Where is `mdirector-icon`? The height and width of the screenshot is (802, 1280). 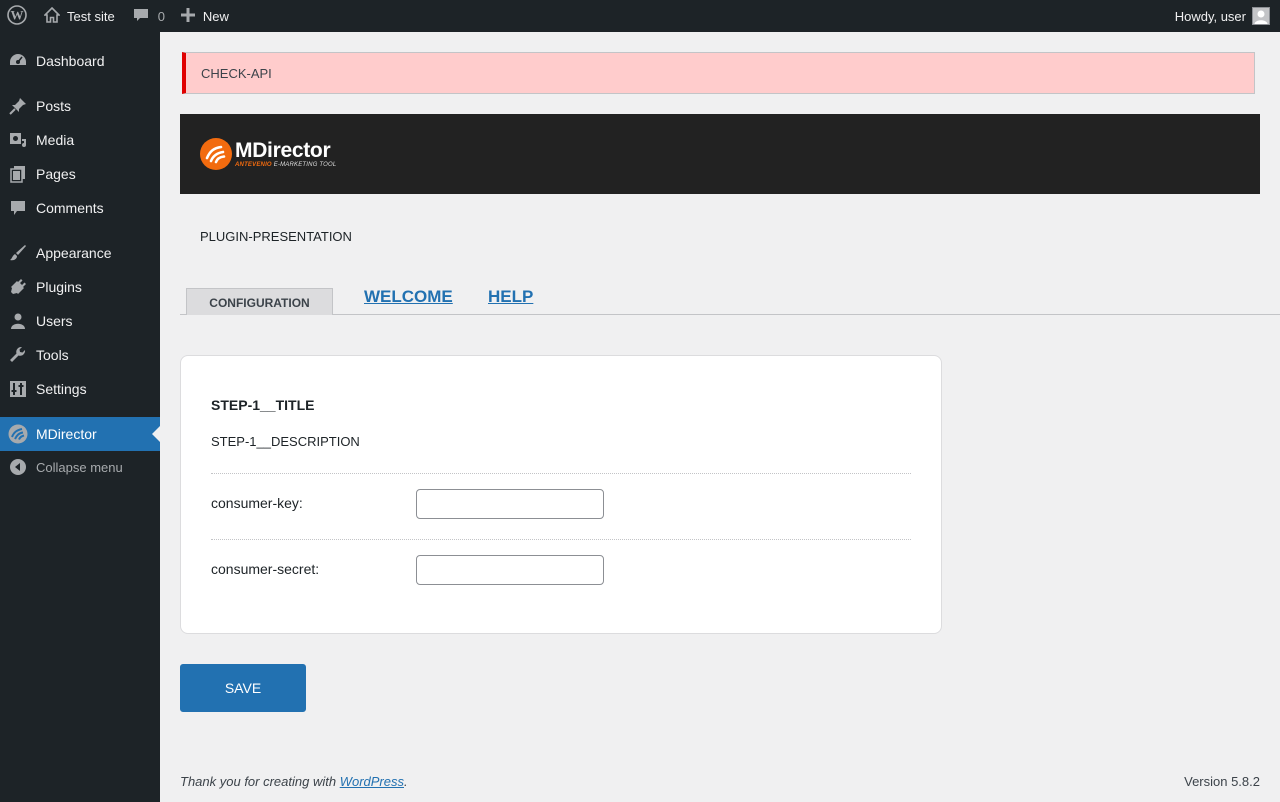 mdirector-icon is located at coordinates (18, 434).